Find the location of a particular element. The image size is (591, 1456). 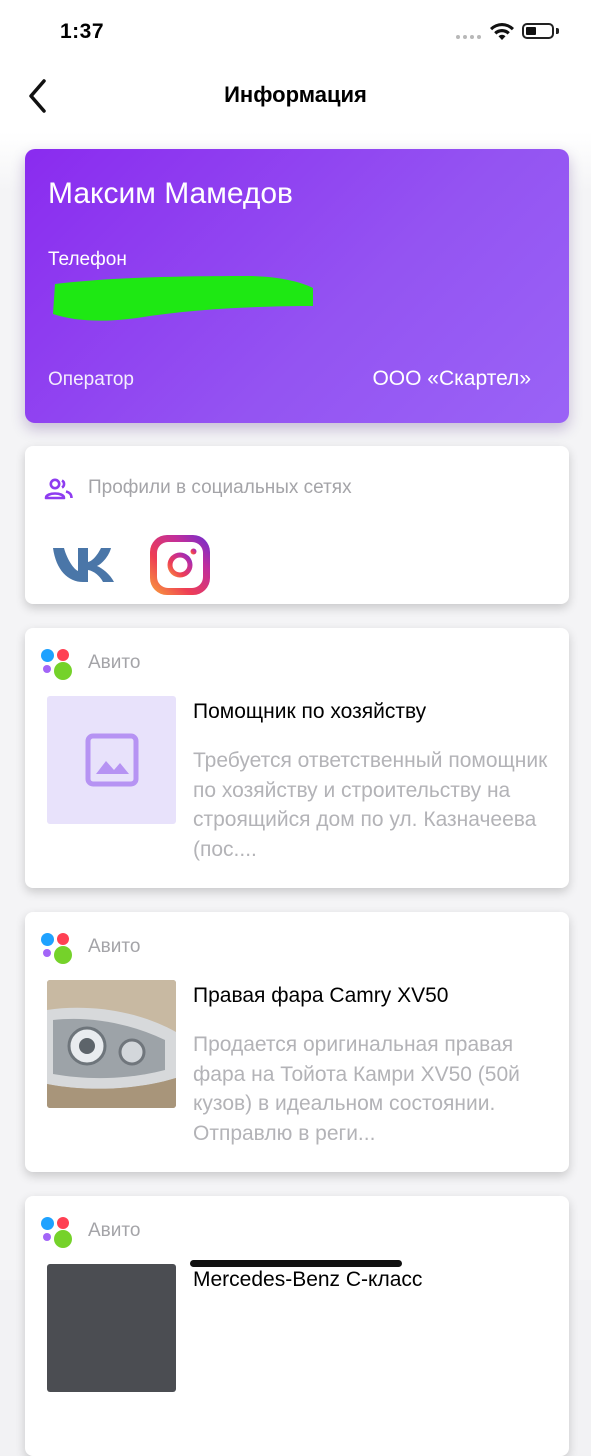

social-profiles-card: Профили в социальных сетях is located at coordinates (297, 525).